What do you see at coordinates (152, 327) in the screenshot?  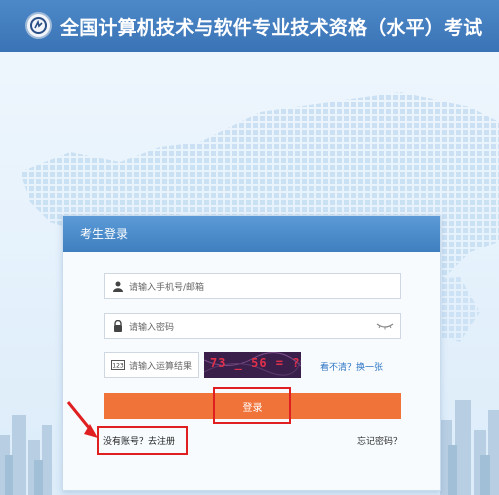 I see `password-placeholder: 请输入密码` at bounding box center [152, 327].